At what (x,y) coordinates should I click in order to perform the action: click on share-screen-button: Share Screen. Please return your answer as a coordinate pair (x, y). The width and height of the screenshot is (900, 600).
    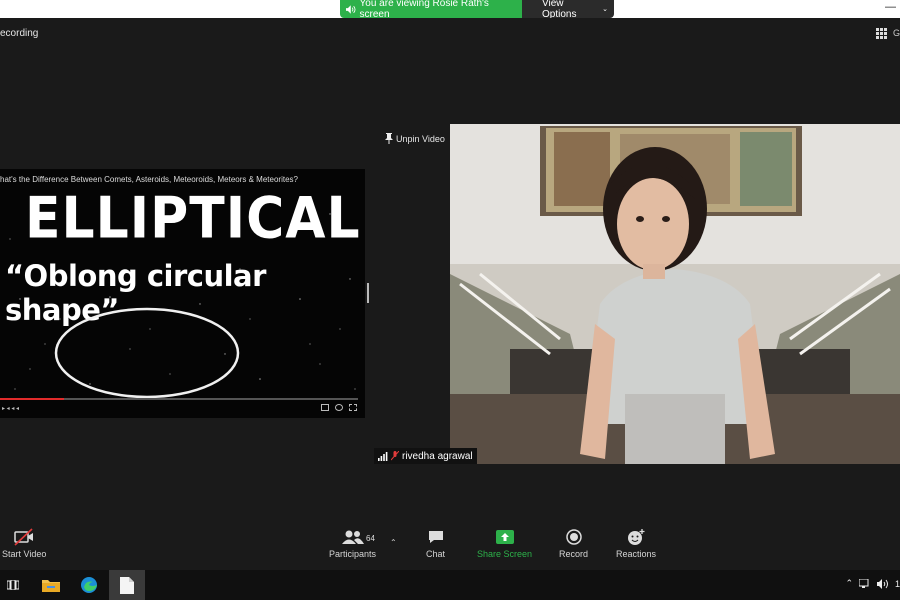
    Looking at the image, I should click on (504, 543).